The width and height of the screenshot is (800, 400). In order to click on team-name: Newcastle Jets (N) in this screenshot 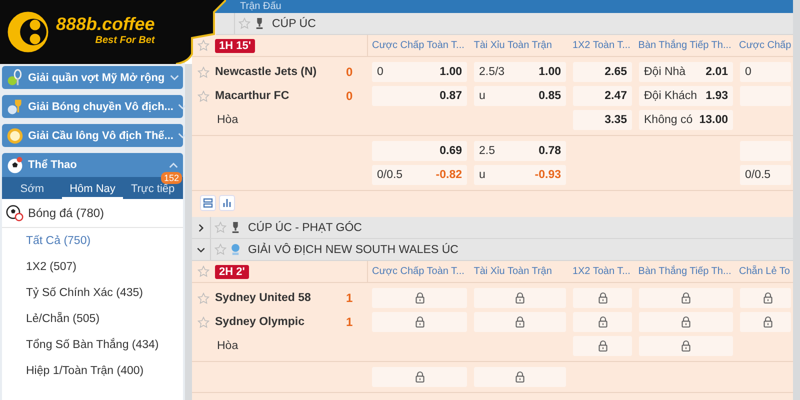, I will do `click(266, 72)`.